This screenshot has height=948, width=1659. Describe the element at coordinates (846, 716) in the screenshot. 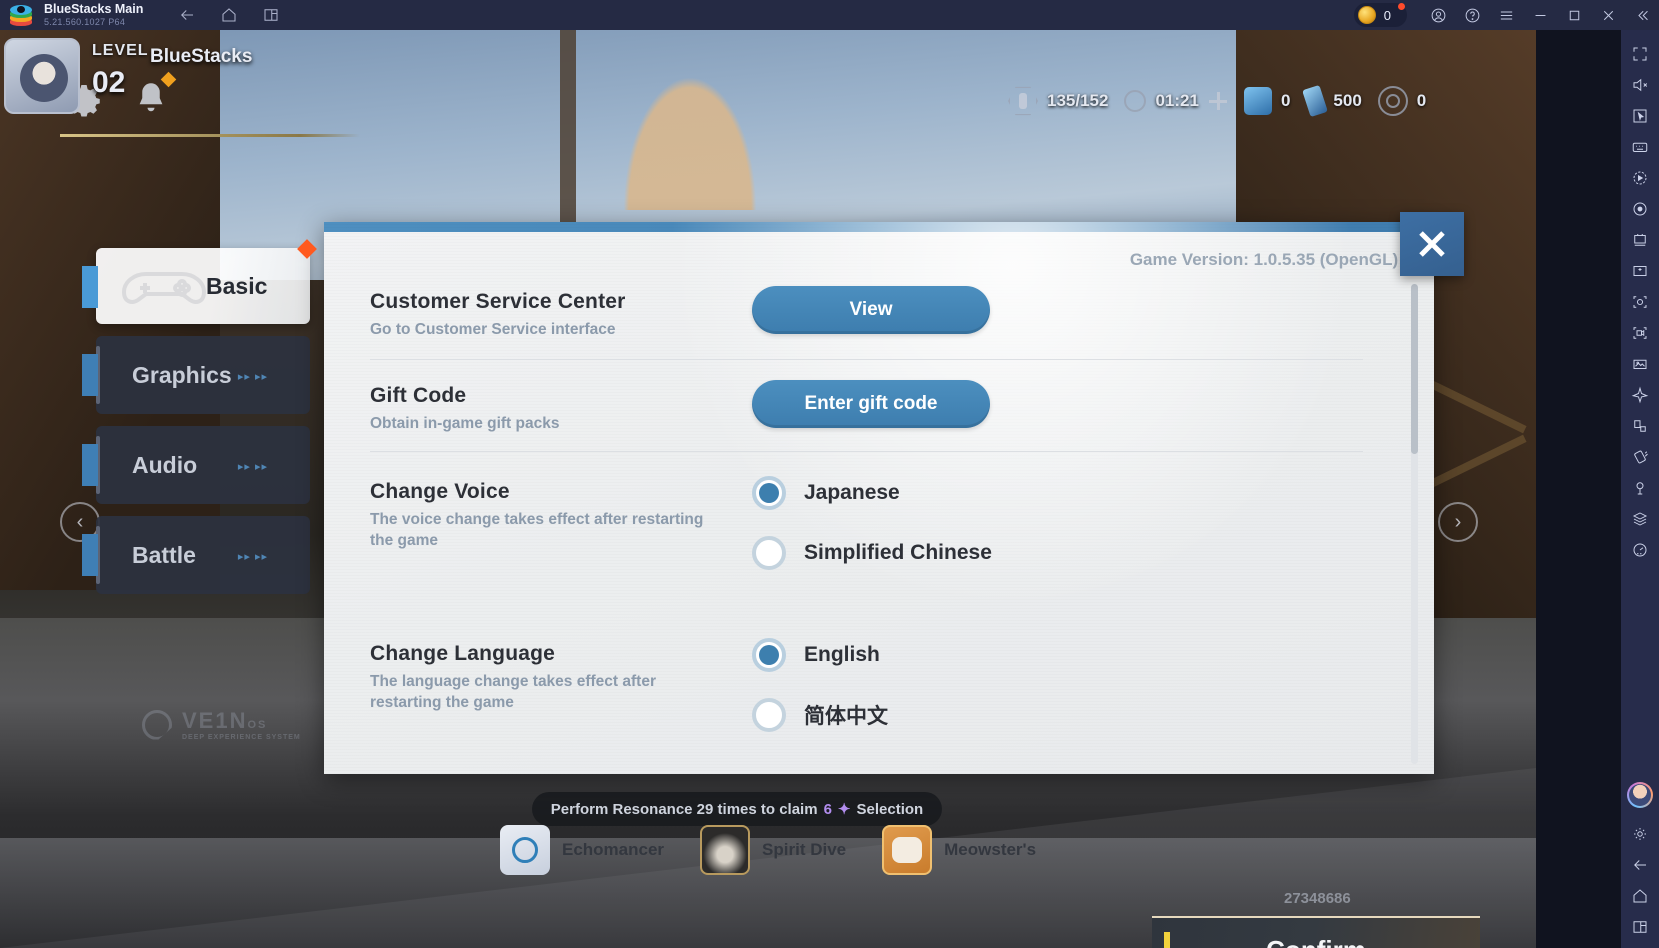

I see `radio-label: 简体中文` at that location.